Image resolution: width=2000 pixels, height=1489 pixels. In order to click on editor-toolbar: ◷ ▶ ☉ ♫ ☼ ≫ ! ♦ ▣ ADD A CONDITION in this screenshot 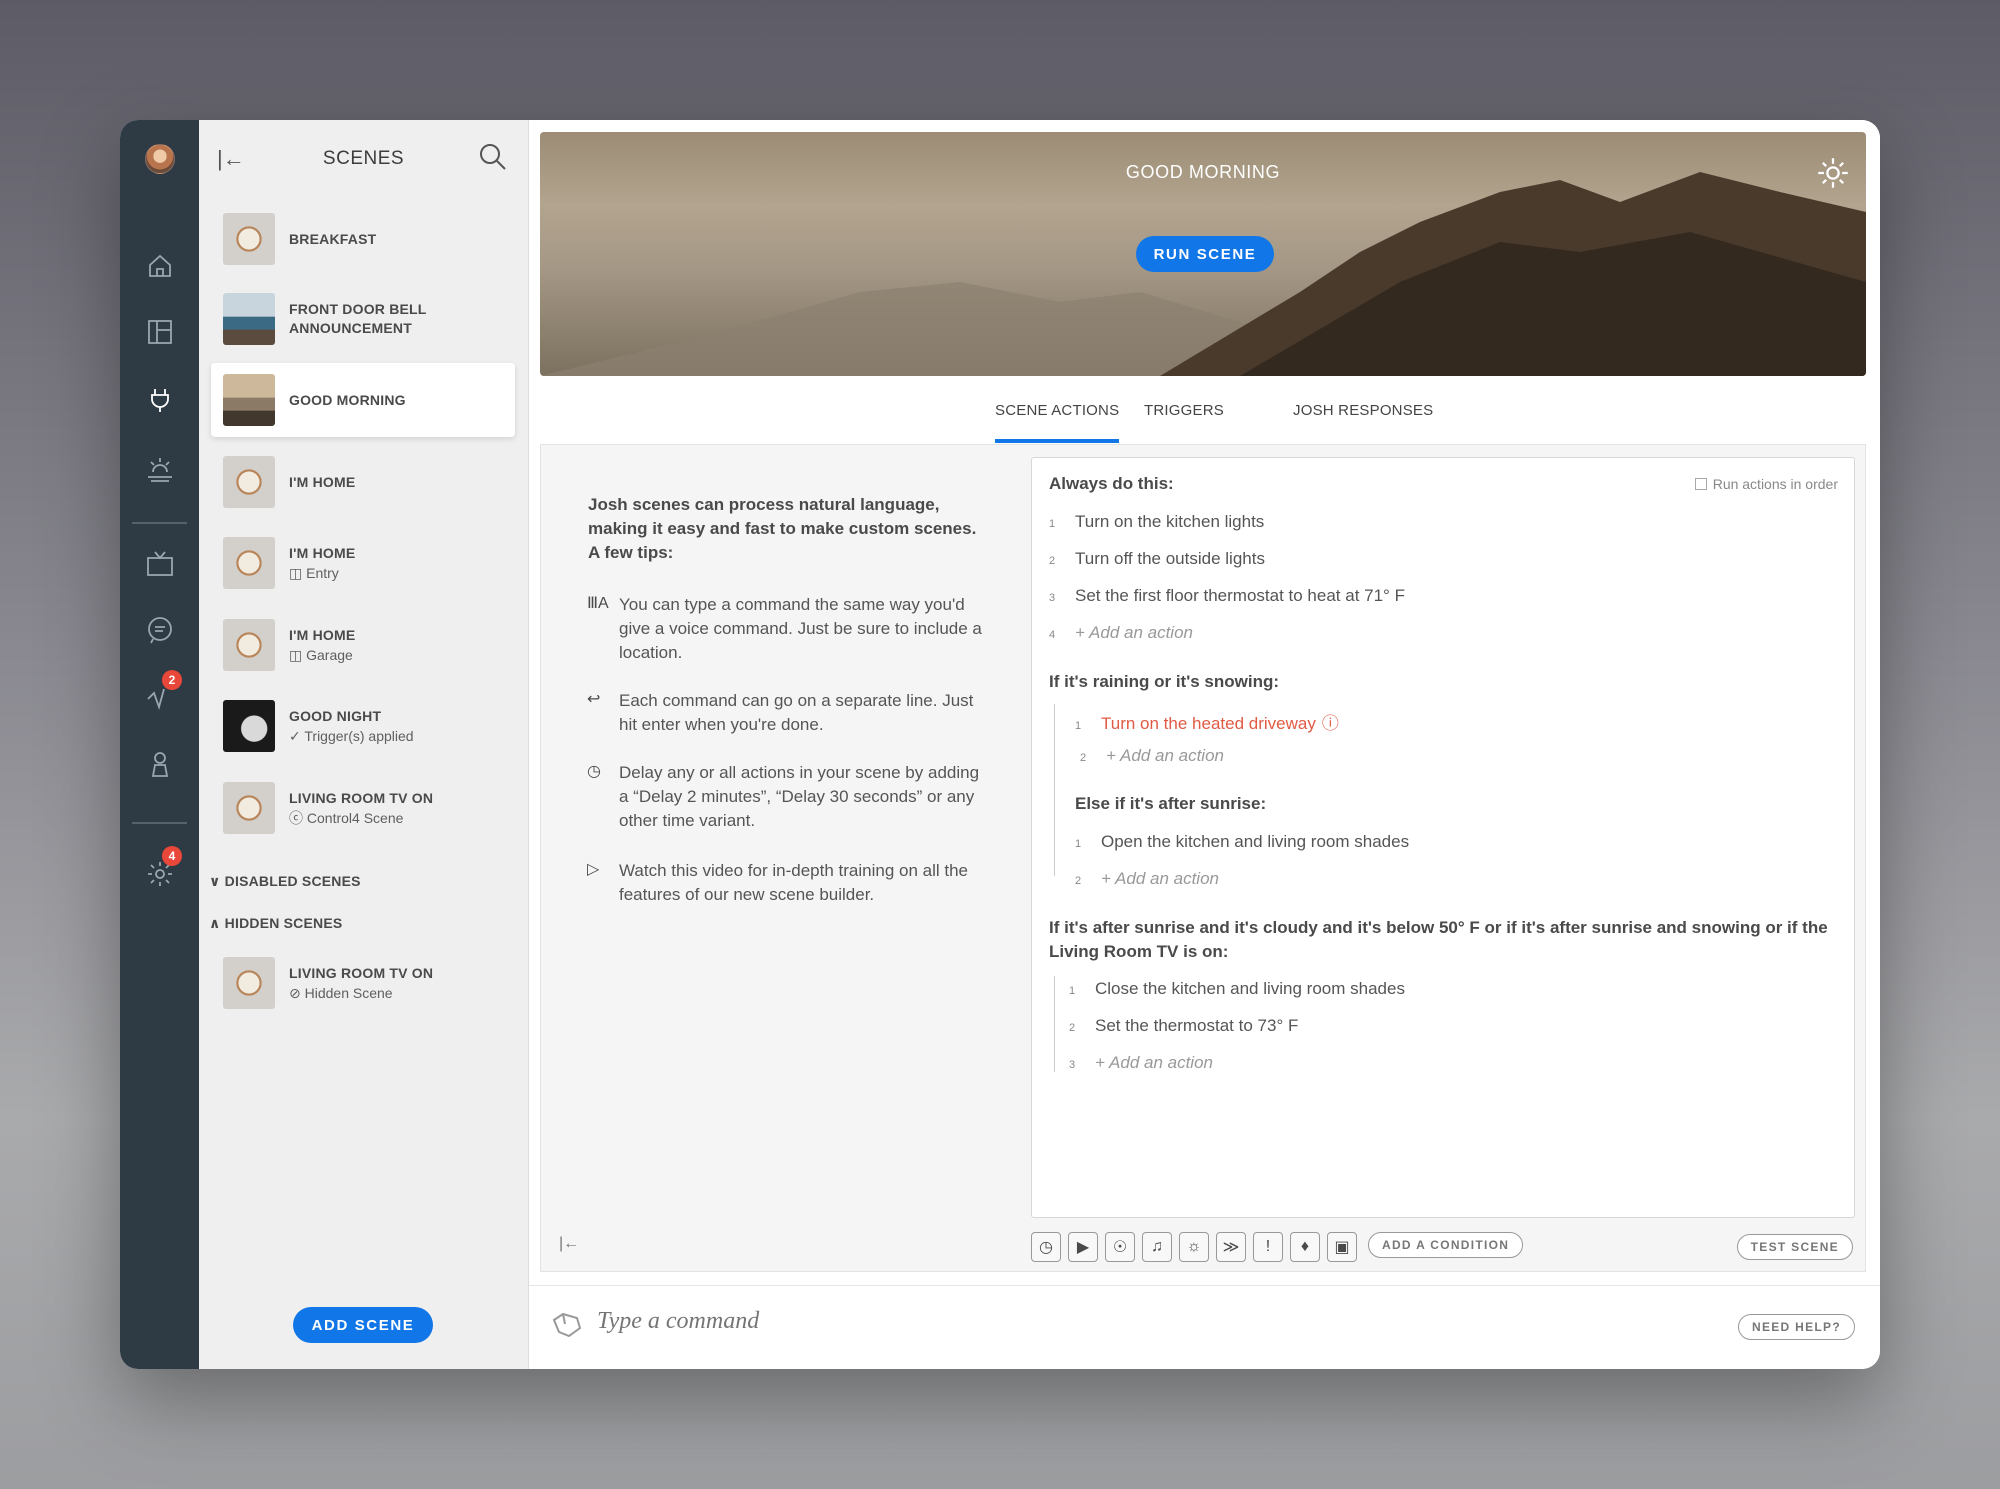, I will do `click(1277, 1247)`.